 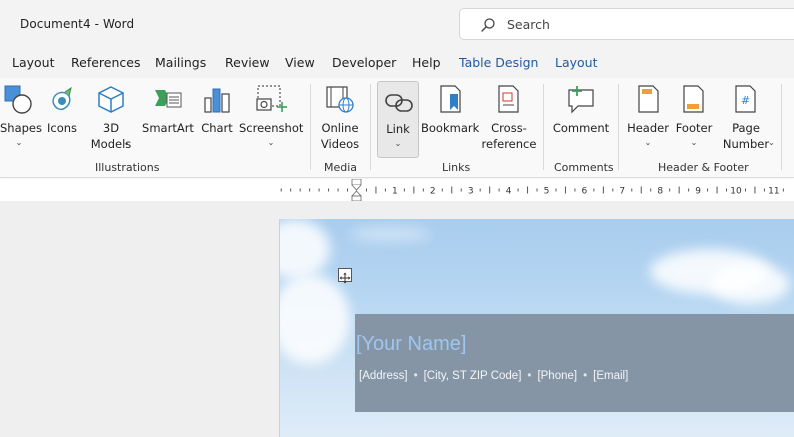 What do you see at coordinates (581, 100) in the screenshot?
I see `comment-icon` at bounding box center [581, 100].